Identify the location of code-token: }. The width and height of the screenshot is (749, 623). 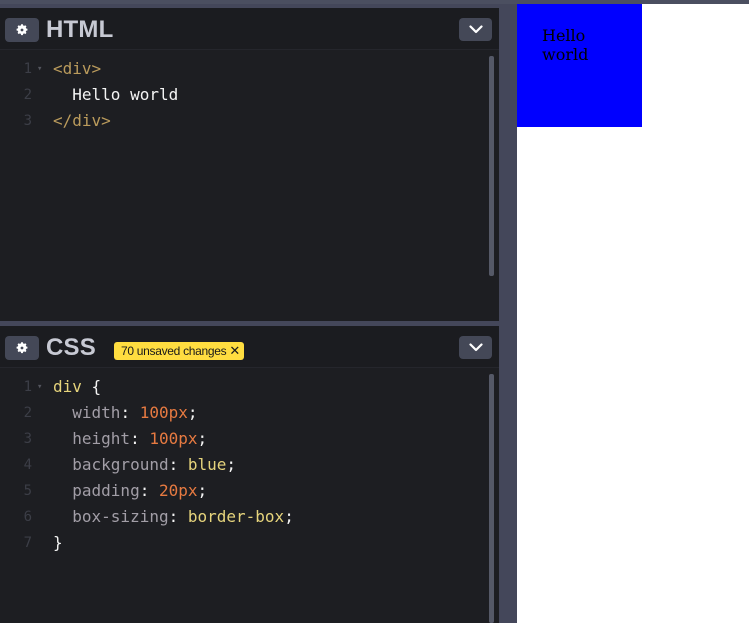
(58, 542).